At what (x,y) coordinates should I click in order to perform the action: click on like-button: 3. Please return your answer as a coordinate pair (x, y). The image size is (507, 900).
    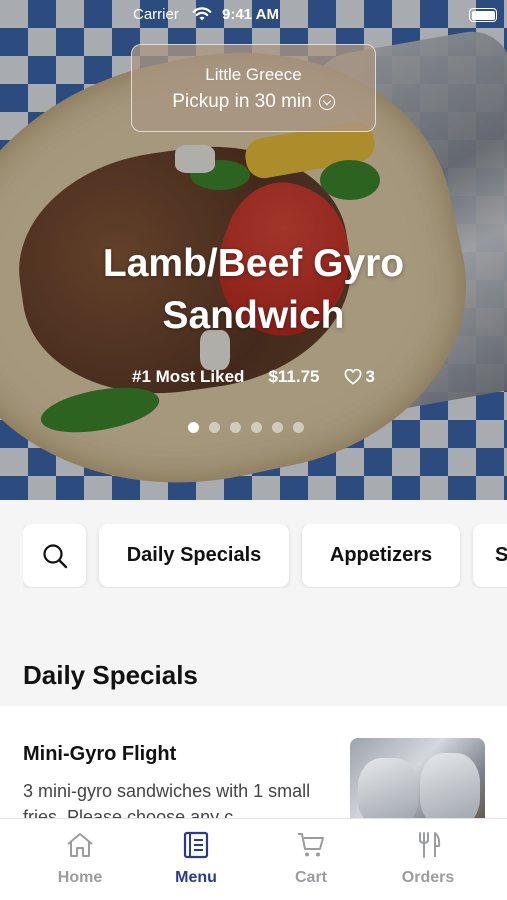
    Looking at the image, I should click on (359, 377).